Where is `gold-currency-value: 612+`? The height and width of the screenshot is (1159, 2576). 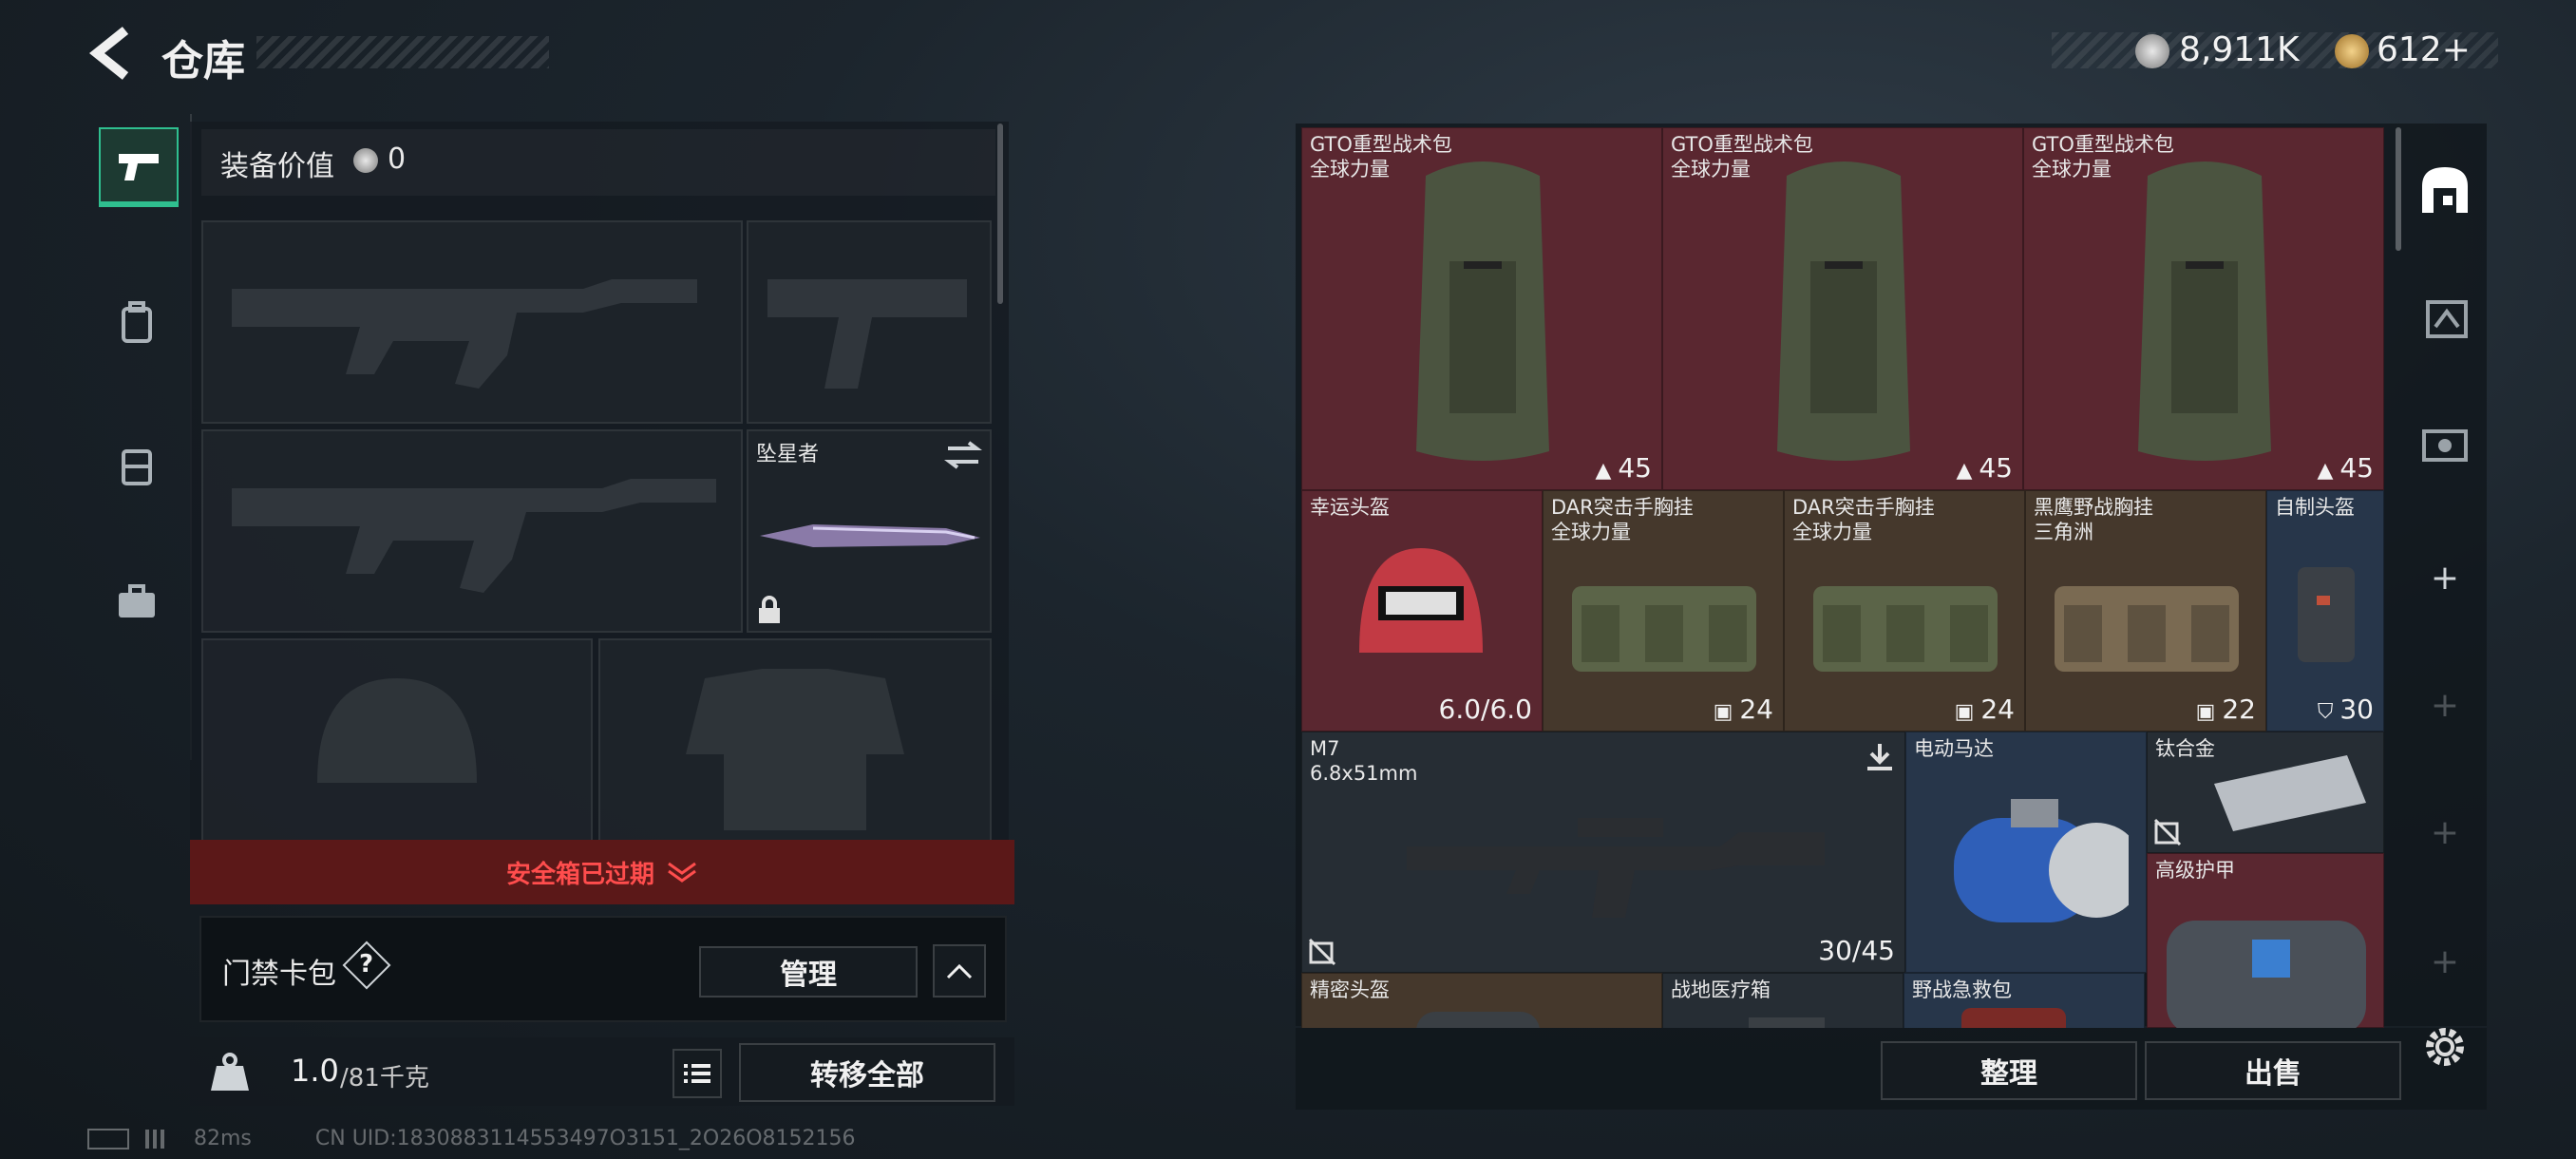
gold-currency-value: 612+ is located at coordinates (2424, 49).